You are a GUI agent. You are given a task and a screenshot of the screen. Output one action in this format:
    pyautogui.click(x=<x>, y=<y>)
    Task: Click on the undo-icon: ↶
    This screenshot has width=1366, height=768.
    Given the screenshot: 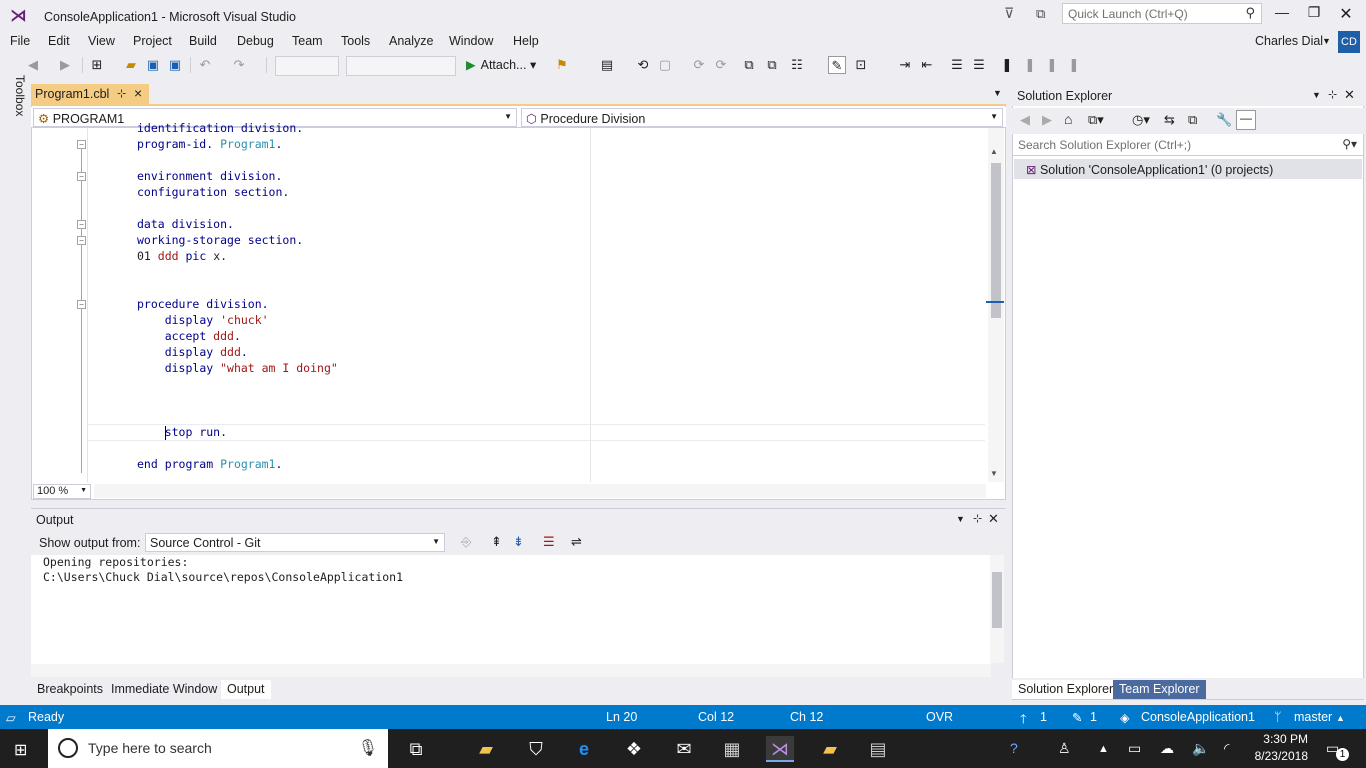 What is the action you would take?
    pyautogui.click(x=205, y=65)
    